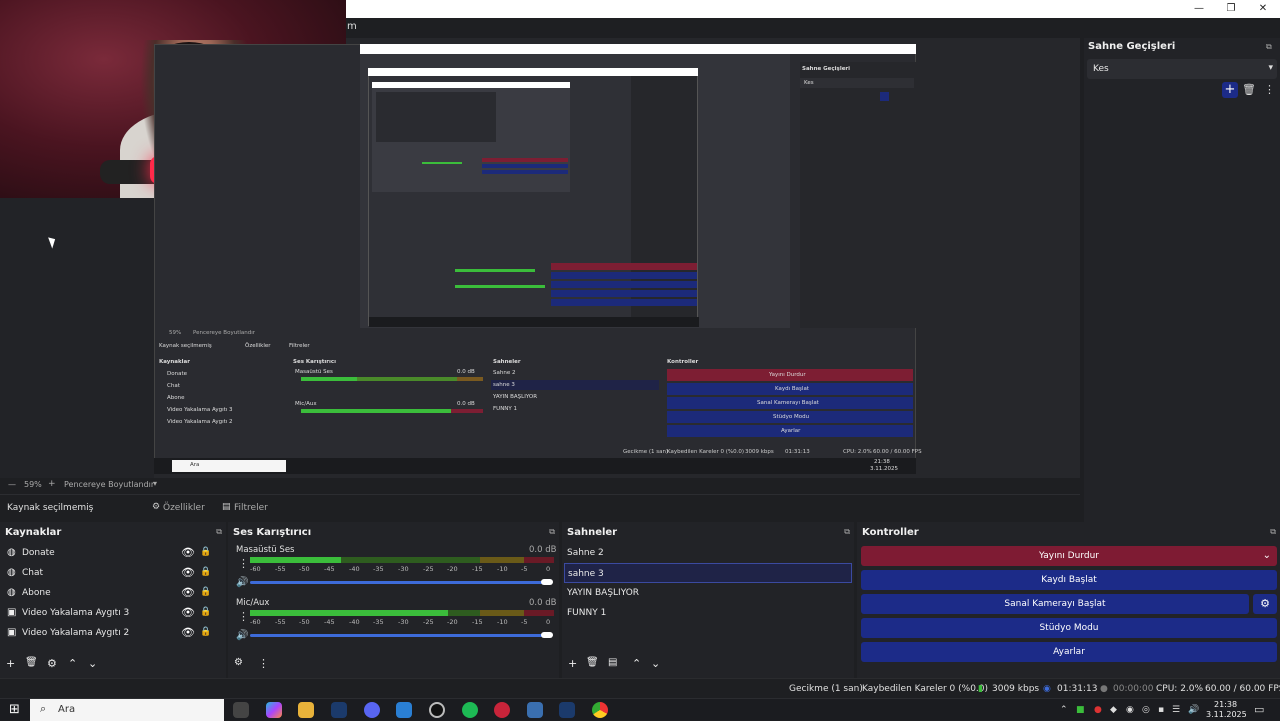 Image resolution: width=1280 pixels, height=721 pixels. Describe the element at coordinates (1130, 710) in the screenshot. I see `tray-app-icon: ◉` at that location.